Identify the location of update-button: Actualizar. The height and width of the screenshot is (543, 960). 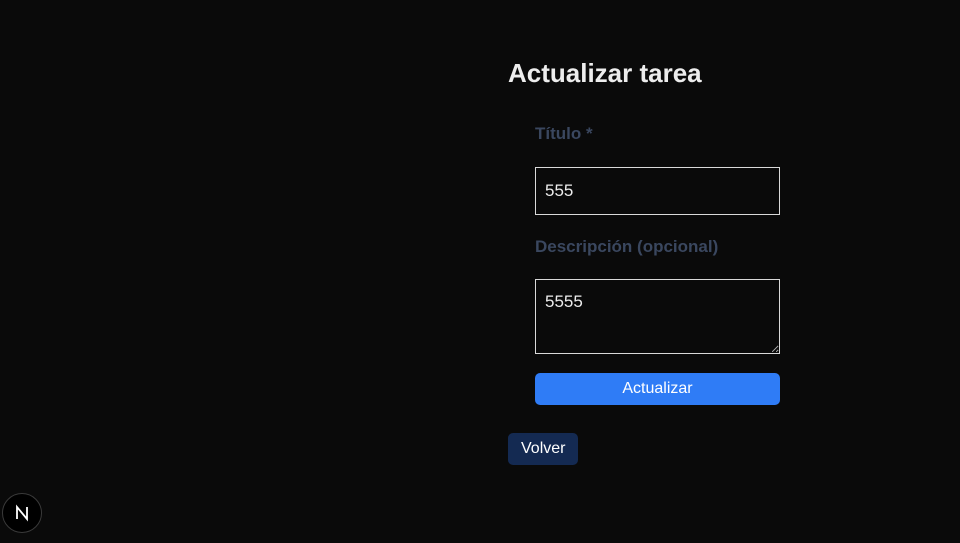
(657, 389).